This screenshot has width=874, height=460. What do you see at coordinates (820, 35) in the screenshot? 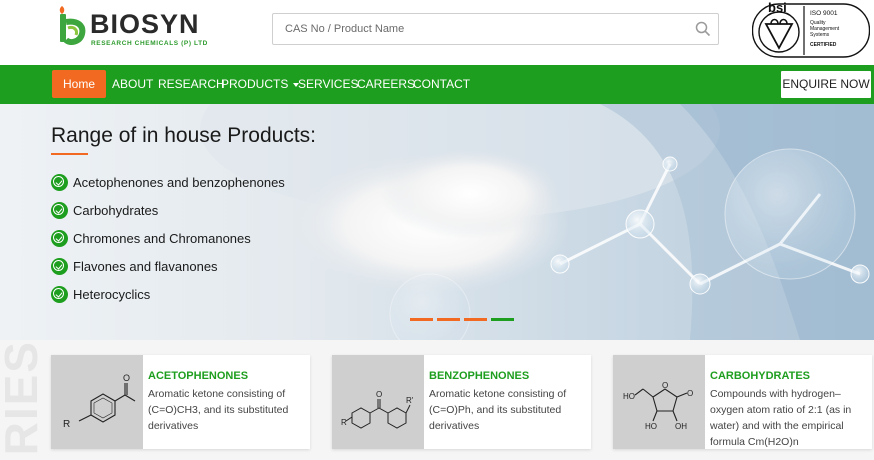
I see `iso-line-3: Systems` at bounding box center [820, 35].